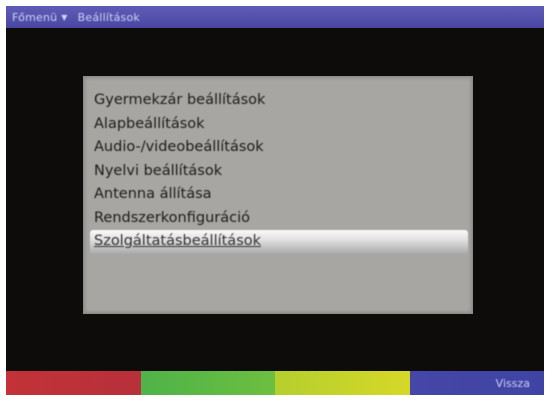 The image size is (550, 401). I want to click on menu-item-audio-video-settings: Audio-/videobeállítások, so click(279, 148).